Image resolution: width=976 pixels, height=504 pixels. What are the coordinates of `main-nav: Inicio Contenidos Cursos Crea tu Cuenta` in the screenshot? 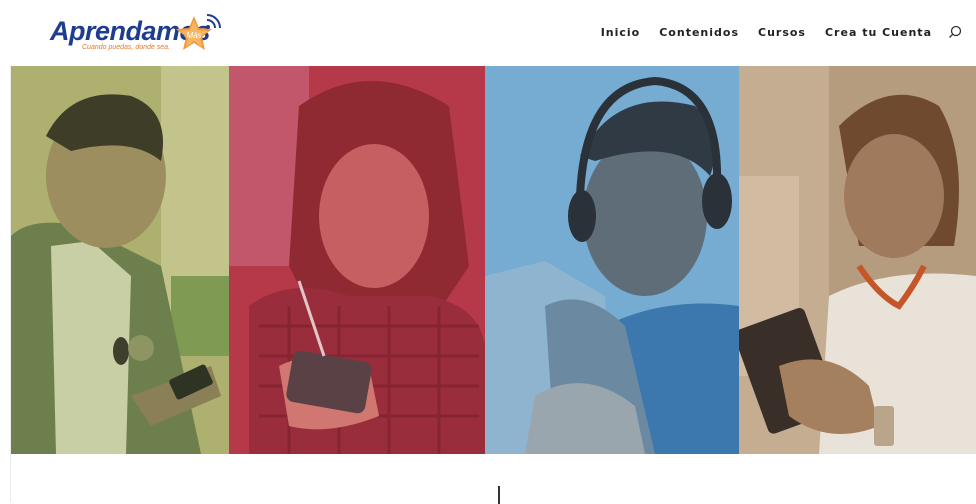 It's located at (772, 32).